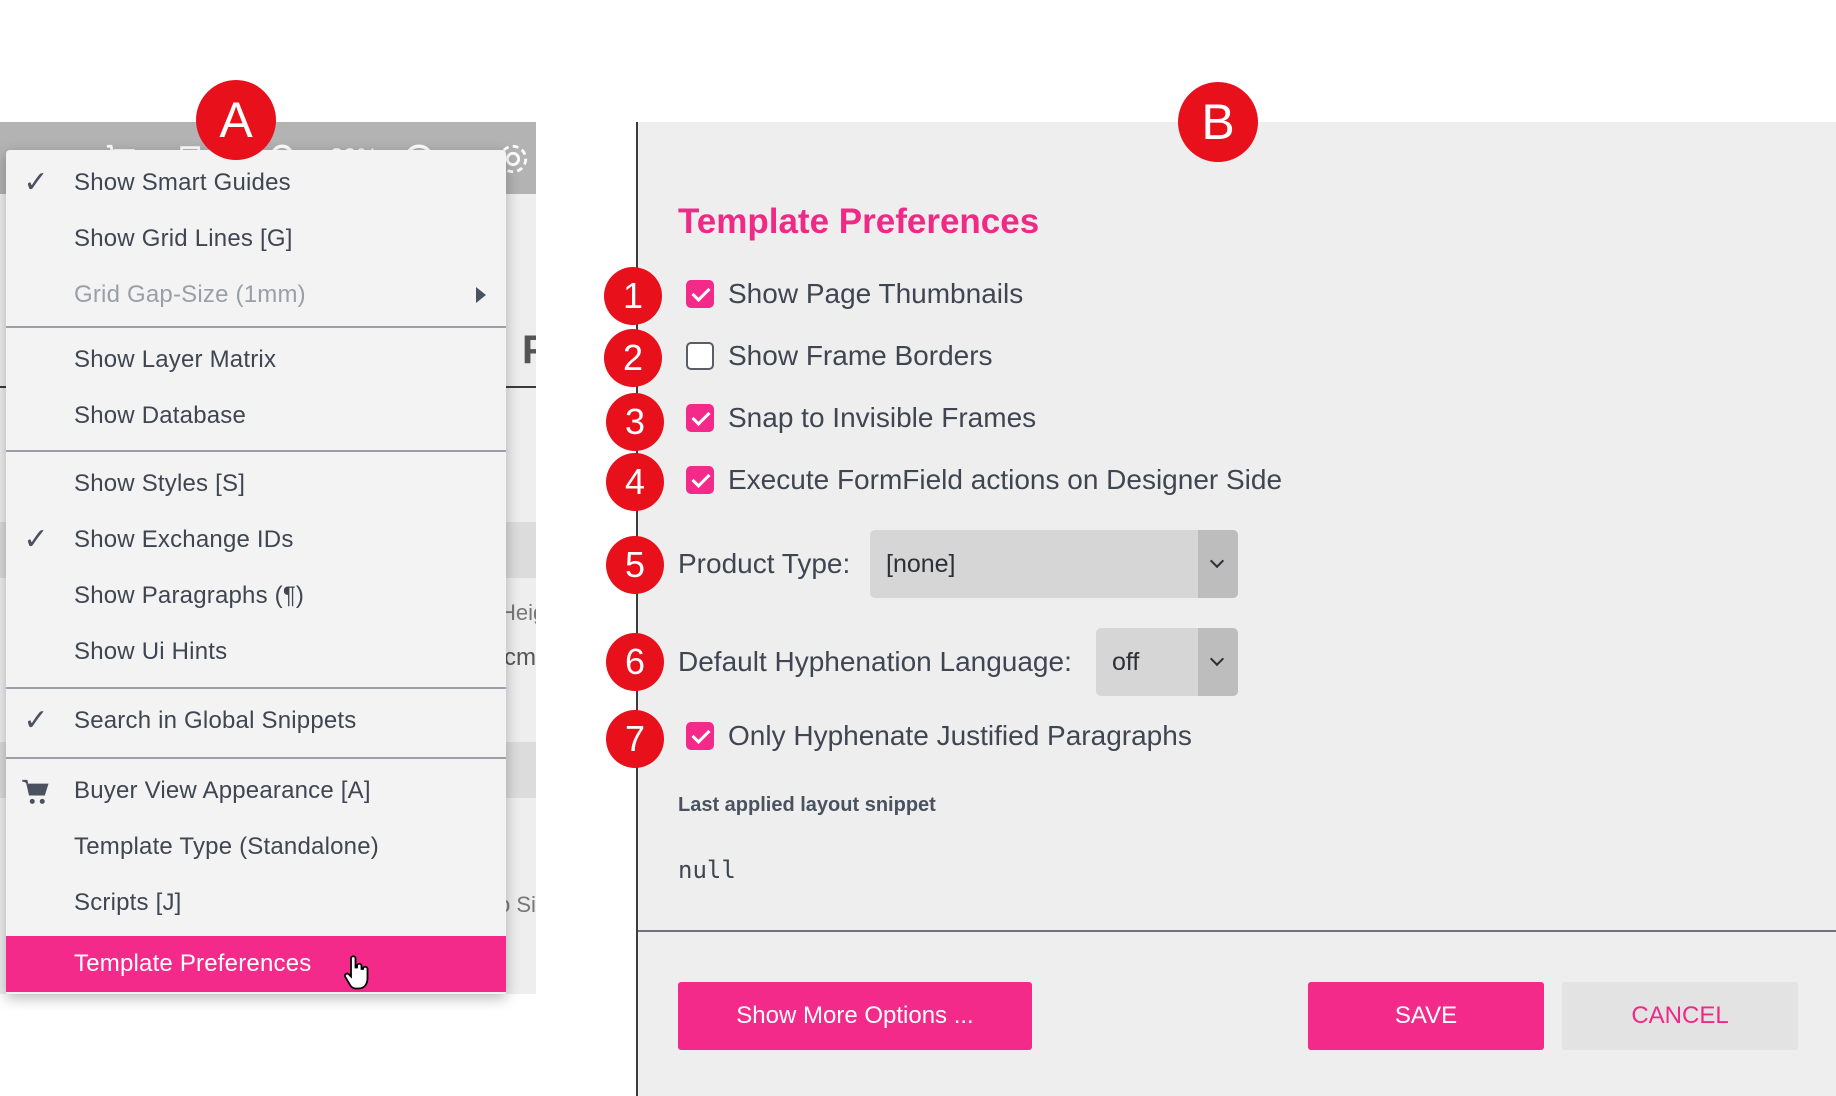 The width and height of the screenshot is (1836, 1096). What do you see at coordinates (1426, 1016) in the screenshot?
I see `save-button: SAVE` at bounding box center [1426, 1016].